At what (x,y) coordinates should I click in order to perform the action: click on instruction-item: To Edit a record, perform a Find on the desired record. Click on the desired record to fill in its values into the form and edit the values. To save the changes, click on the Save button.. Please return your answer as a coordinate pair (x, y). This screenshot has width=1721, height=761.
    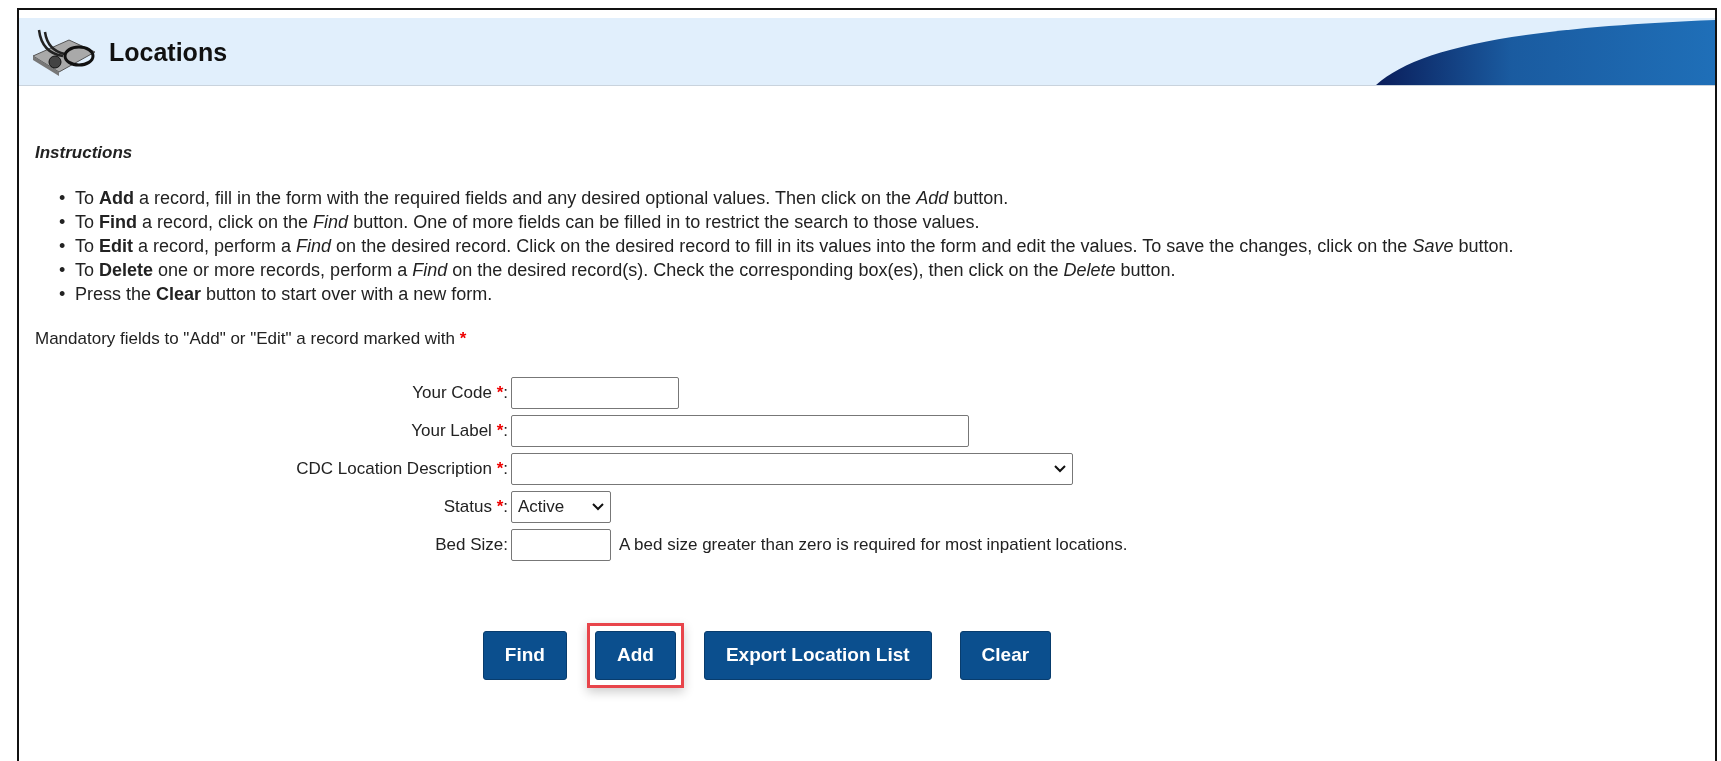
    Looking at the image, I should click on (795, 246).